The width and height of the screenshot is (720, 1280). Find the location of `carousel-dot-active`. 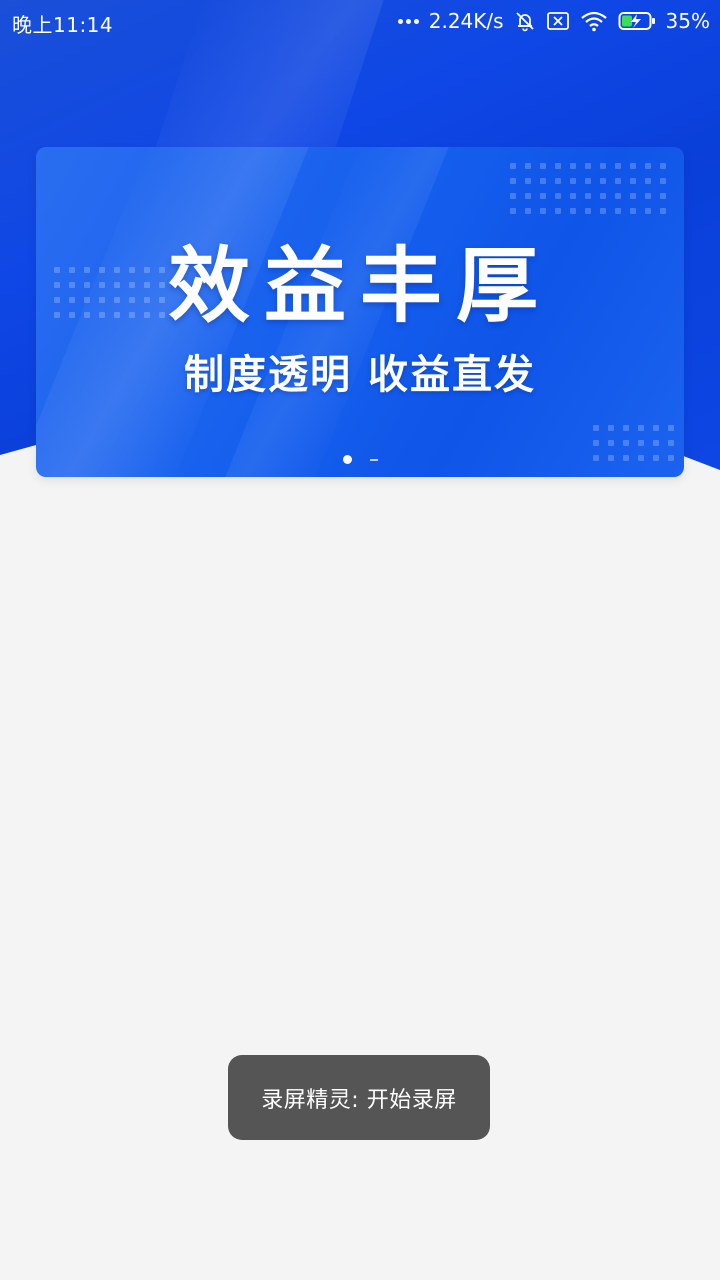

carousel-dot-active is located at coordinates (347, 459).